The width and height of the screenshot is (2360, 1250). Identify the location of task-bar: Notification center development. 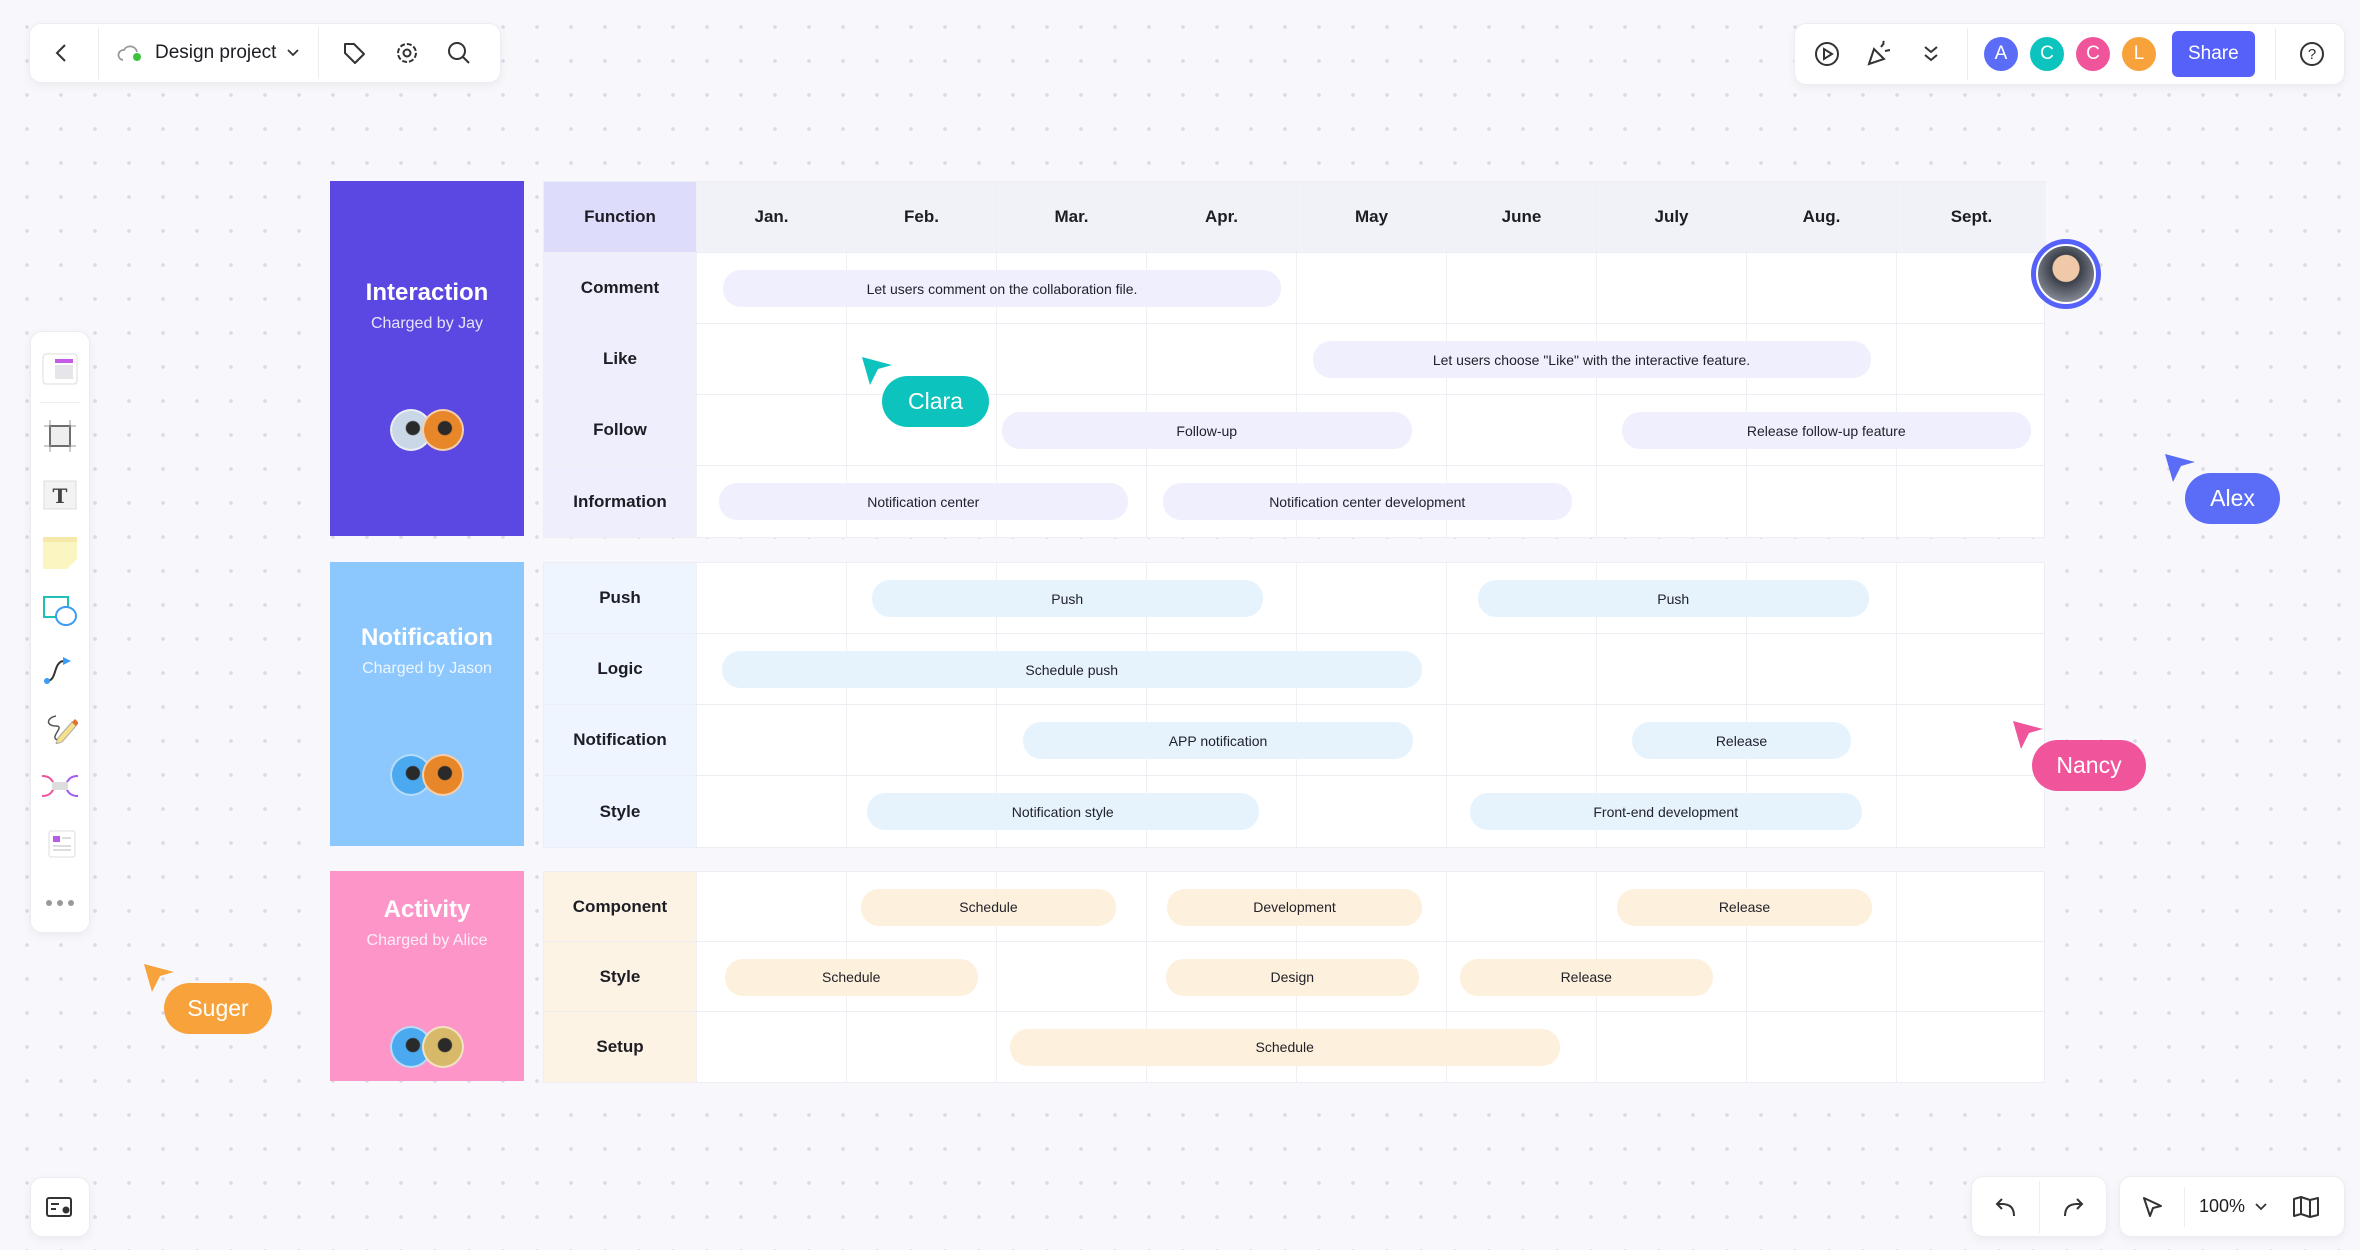
(1367, 501).